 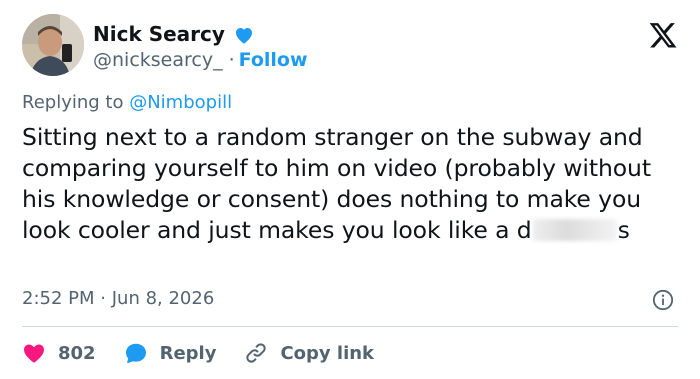 What do you see at coordinates (188, 353) in the screenshot?
I see `reply-label: Reply` at bounding box center [188, 353].